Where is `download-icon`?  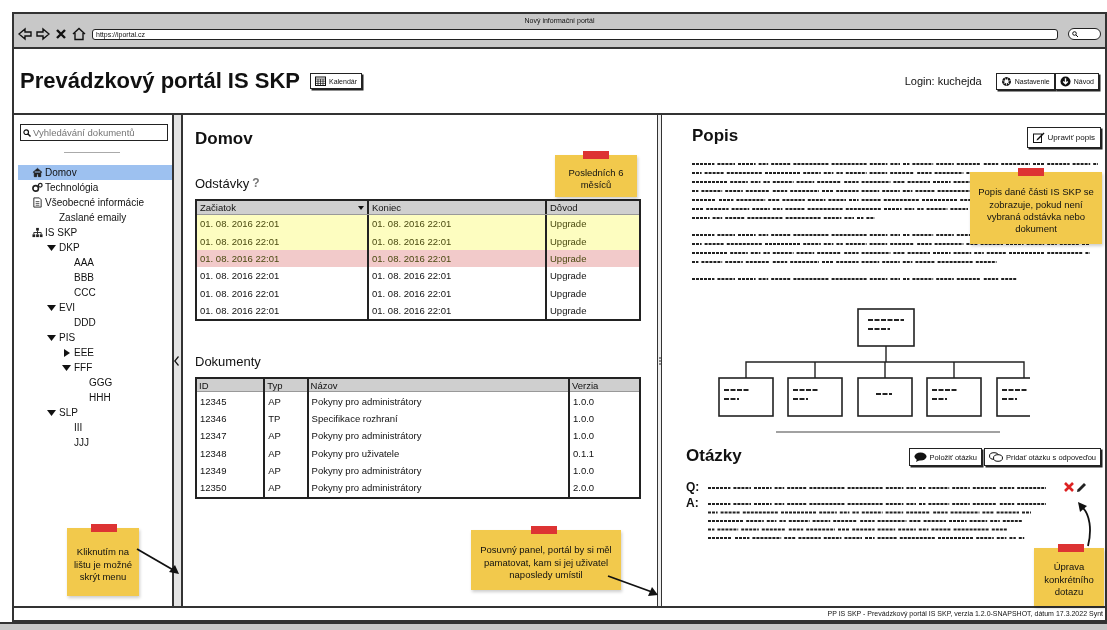 download-icon is located at coordinates (1065, 81).